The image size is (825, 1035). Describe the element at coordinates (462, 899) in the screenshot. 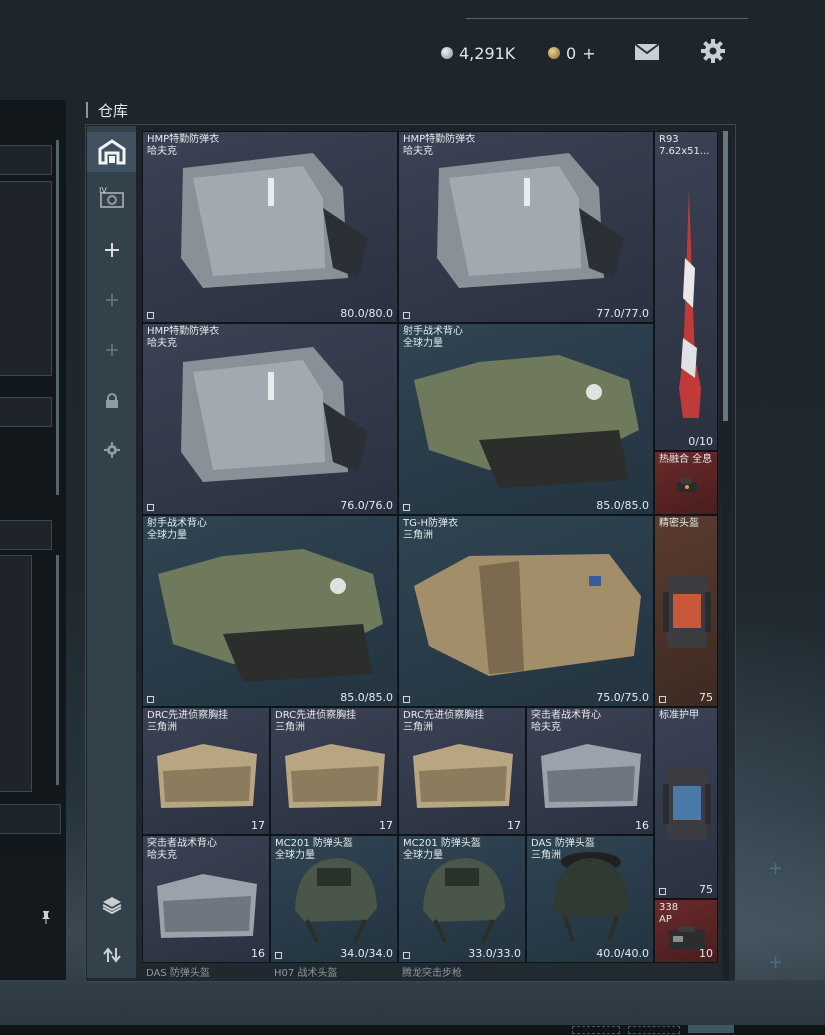

I see `item-cell: MC201 防弹头盔 全球力量 33.0/33.0` at that location.